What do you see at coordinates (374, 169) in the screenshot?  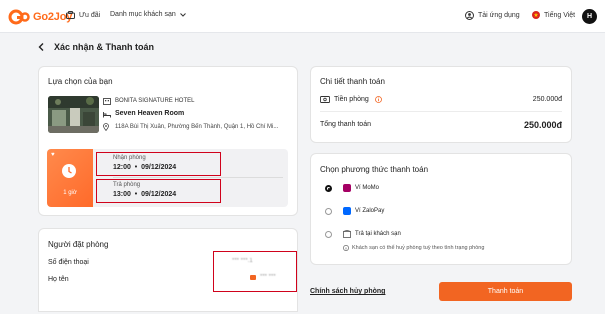 I see `payment-method-heading: Chọn phương thức thanh toán` at bounding box center [374, 169].